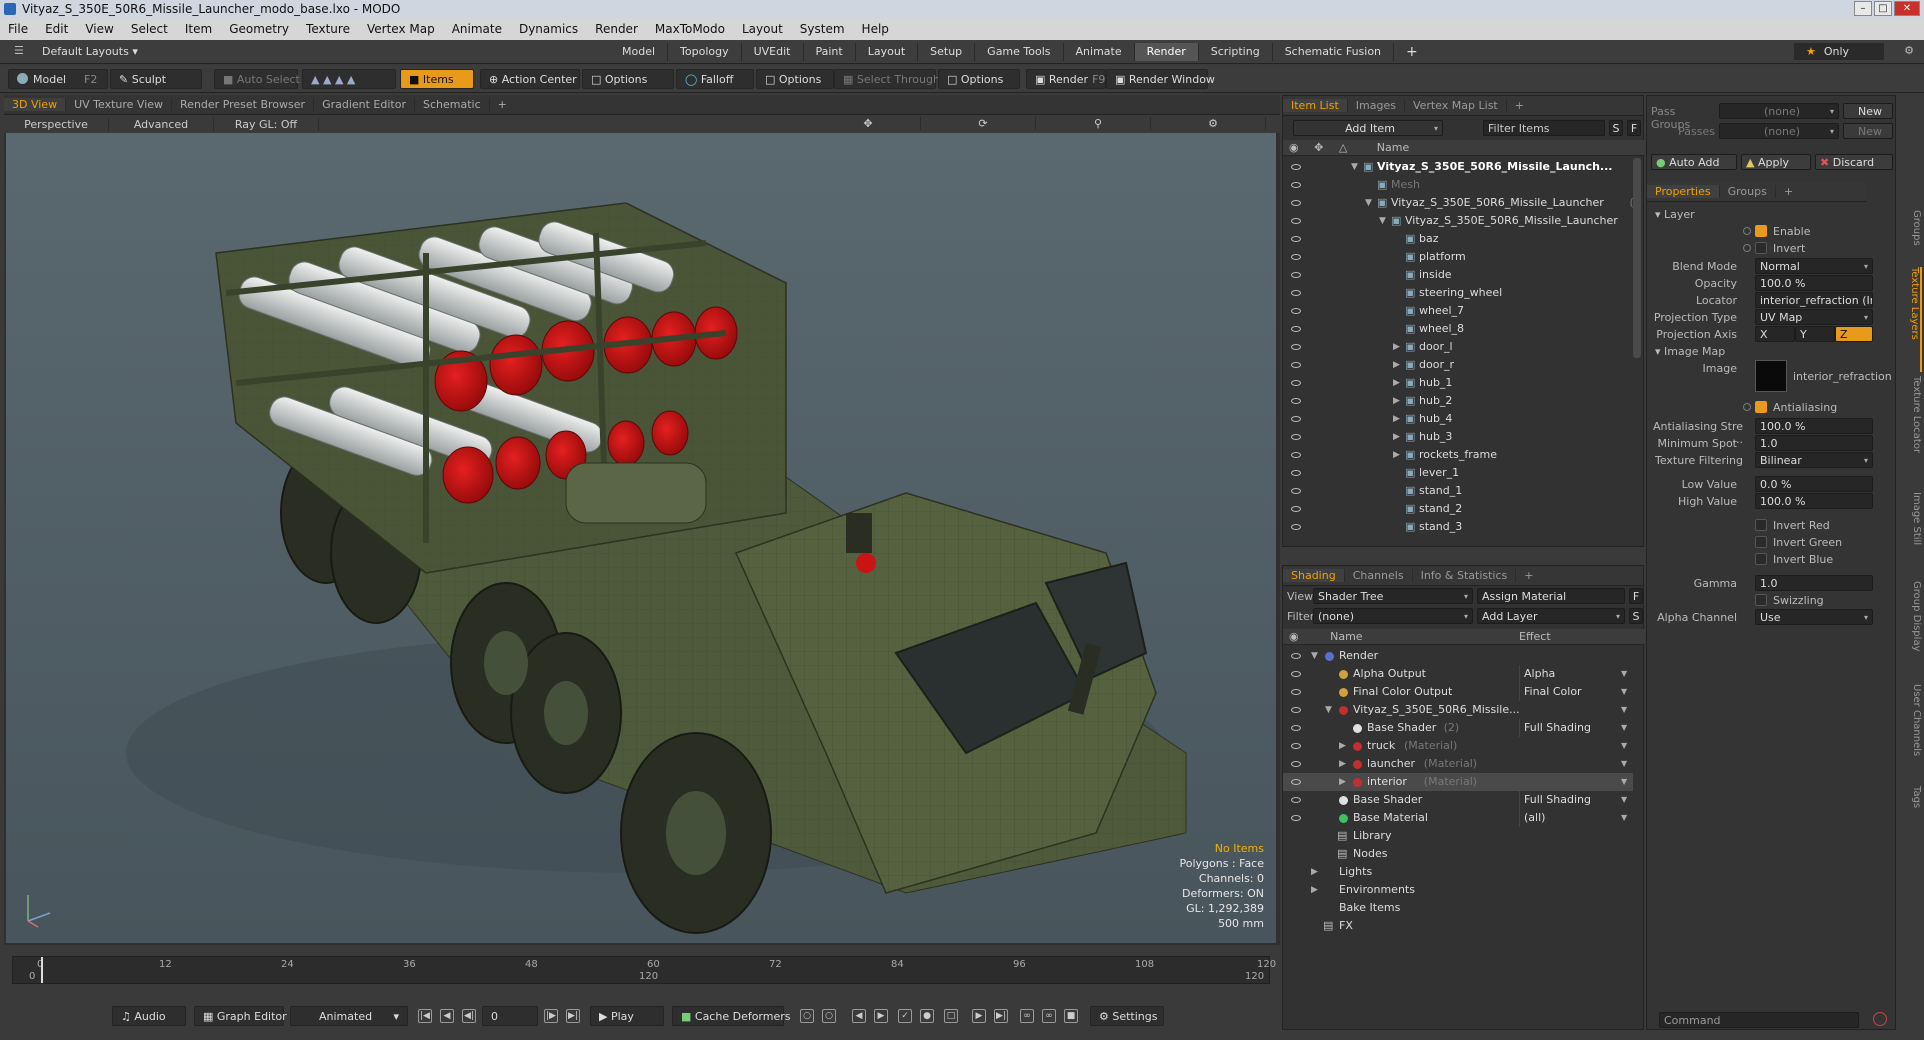 This screenshot has width=1924, height=1040. Describe the element at coordinates (875, 29) in the screenshot. I see `menu-help: Help` at that location.